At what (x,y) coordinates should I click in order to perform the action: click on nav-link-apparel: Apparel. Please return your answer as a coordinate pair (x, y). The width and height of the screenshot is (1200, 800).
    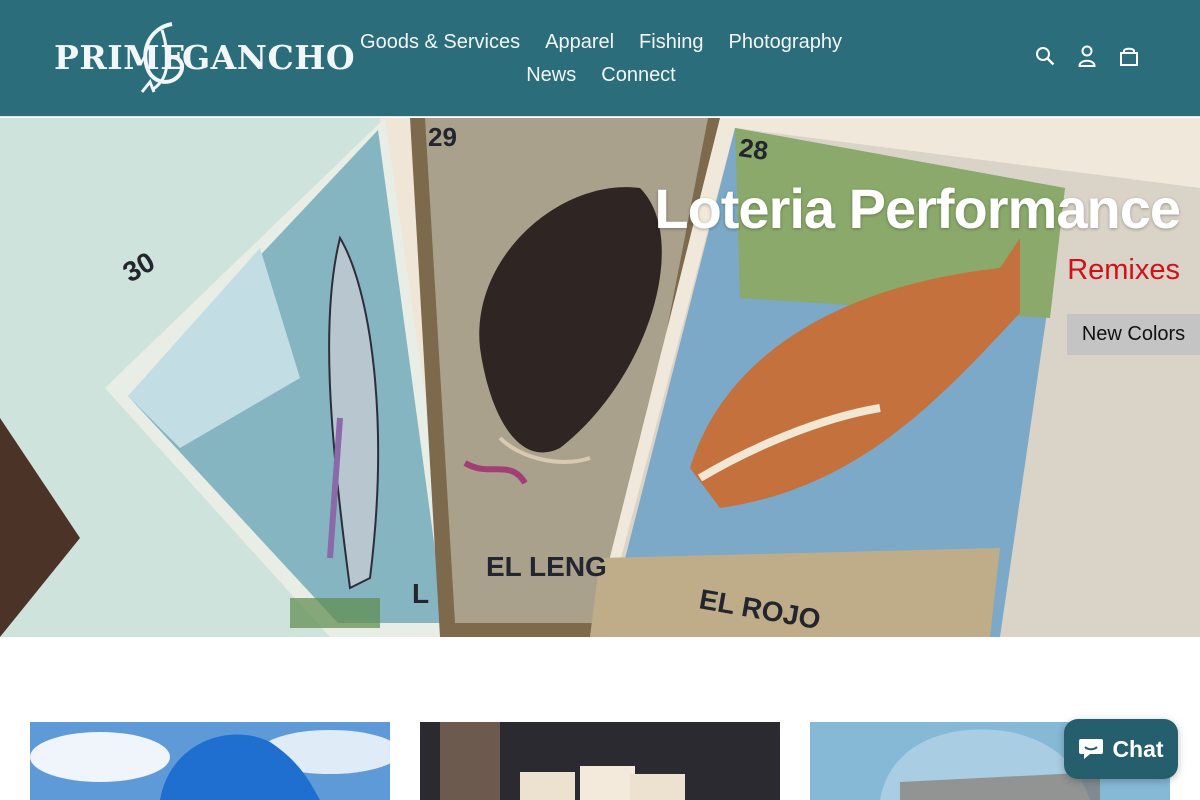
    Looking at the image, I should click on (579, 42).